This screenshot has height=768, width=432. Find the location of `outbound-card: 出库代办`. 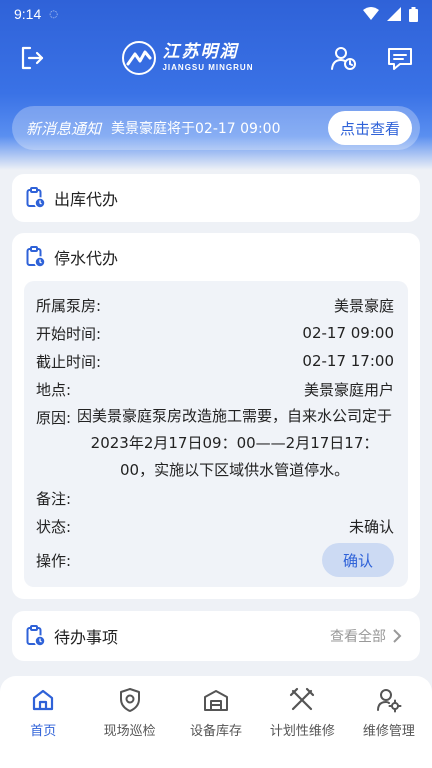

outbound-card: 出库代办 is located at coordinates (216, 198).